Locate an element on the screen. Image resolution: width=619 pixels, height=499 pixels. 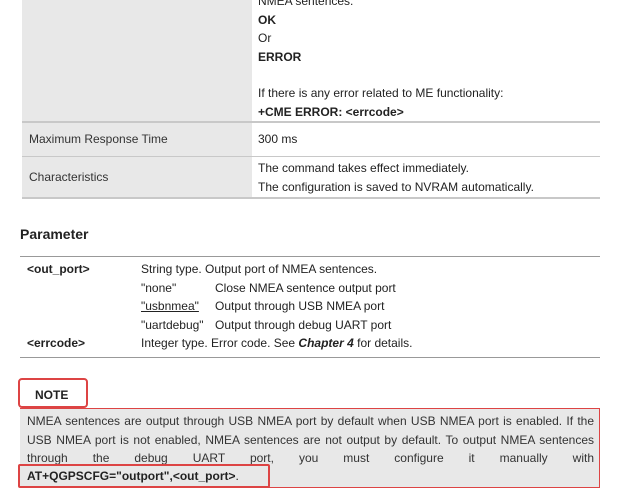
param-option: "none" Close NMEA sentence output port is located at coordinates (310, 288).